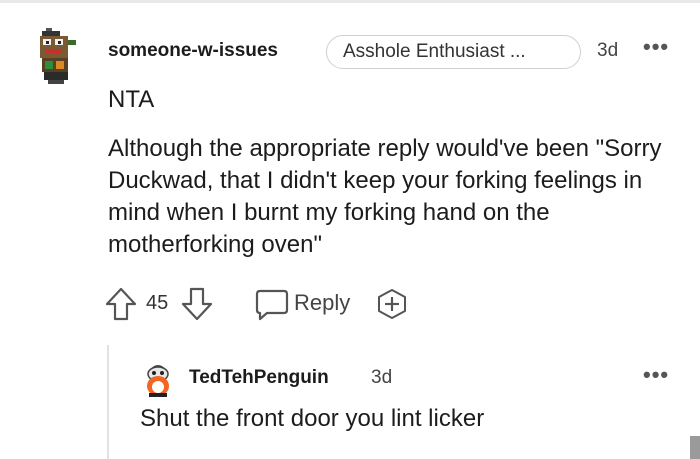 The height and width of the screenshot is (459, 700). Describe the element at coordinates (322, 303) in the screenshot. I see `reply-button: Reply` at that location.